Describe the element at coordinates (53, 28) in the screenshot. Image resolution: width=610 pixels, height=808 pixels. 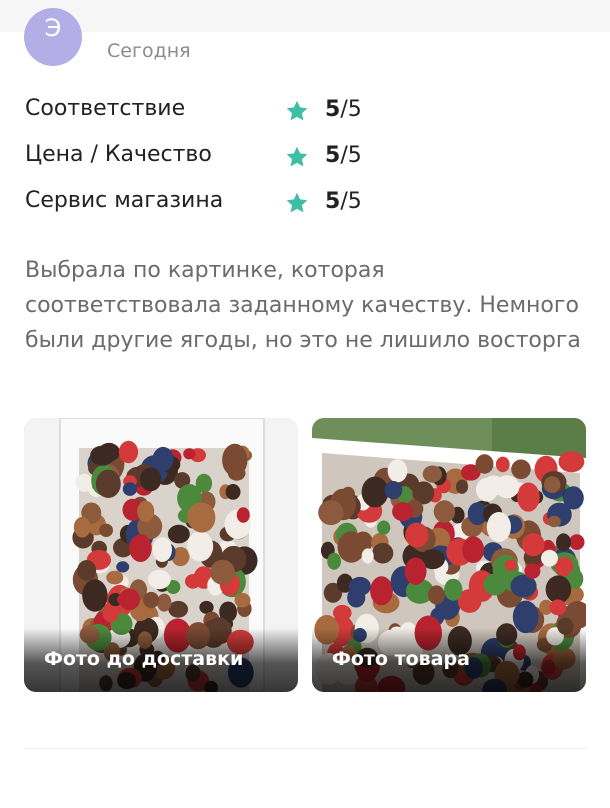
I see `avatar-initial: Э` at that location.